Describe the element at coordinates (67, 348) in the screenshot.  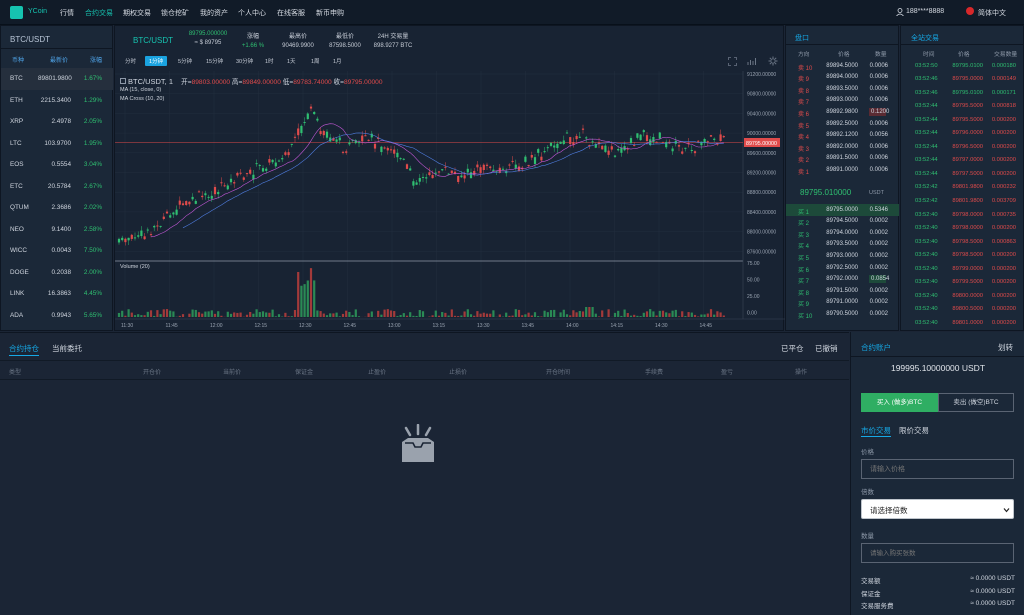
I see `tab-open-orders: 当前委托` at that location.